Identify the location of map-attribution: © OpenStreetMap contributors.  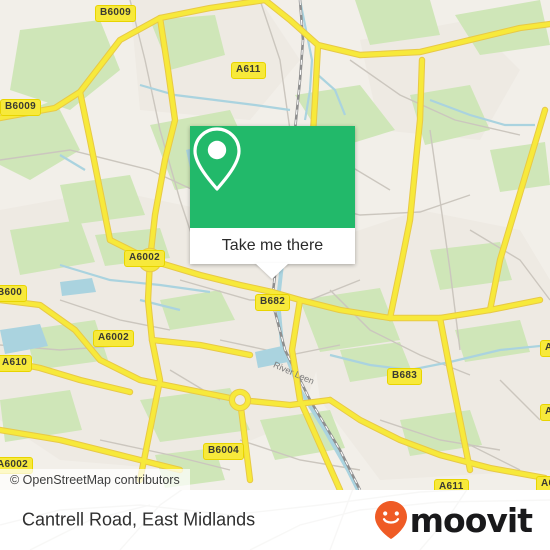
(95, 479).